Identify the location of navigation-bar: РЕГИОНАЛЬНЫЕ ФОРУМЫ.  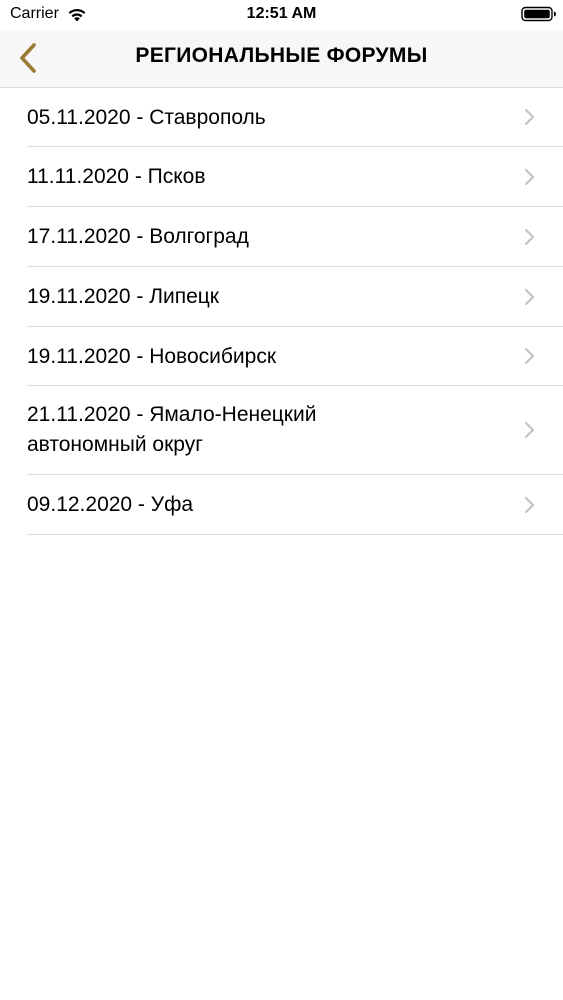
(281, 59).